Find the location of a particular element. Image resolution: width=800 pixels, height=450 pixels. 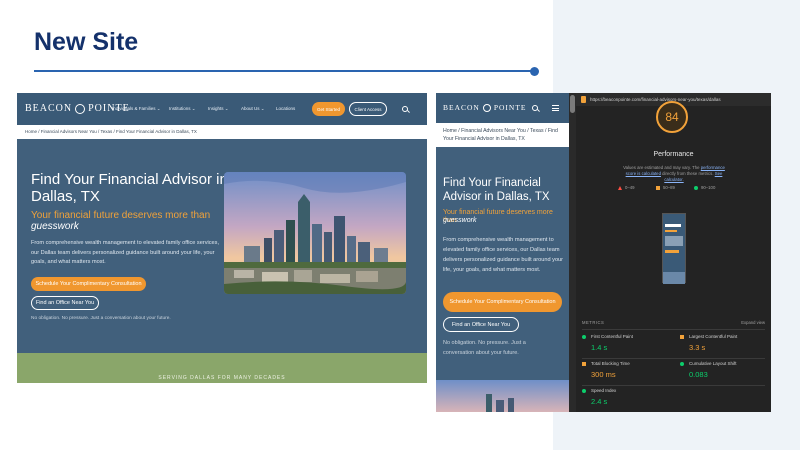

metric-name: First Contentful Paint is located at coordinates (612, 336).